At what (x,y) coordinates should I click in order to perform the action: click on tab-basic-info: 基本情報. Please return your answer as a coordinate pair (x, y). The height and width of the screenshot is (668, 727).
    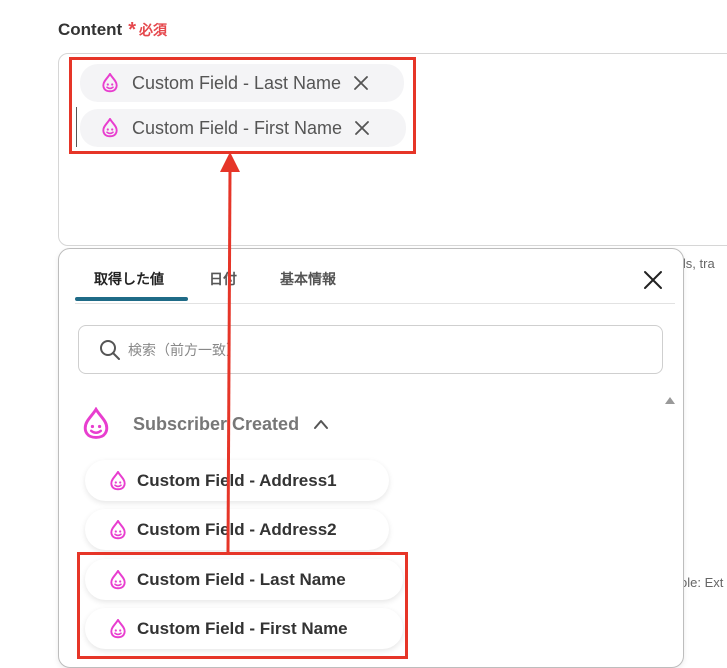
    Looking at the image, I should click on (308, 279).